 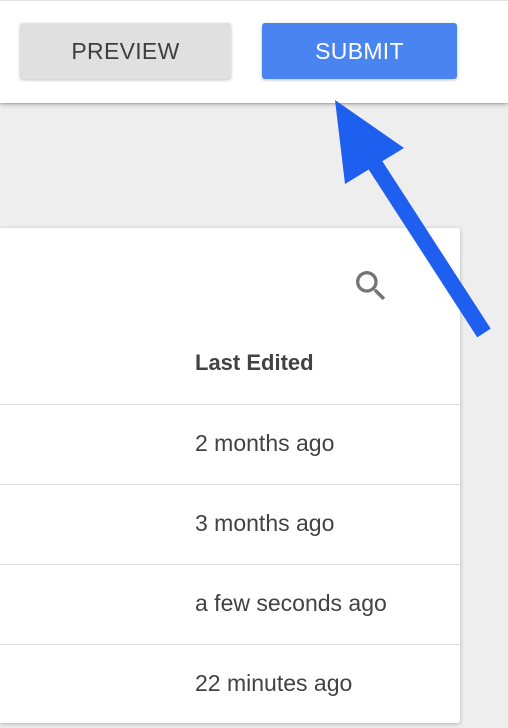 What do you see at coordinates (265, 523) in the screenshot?
I see `last-edited-cell: 3 months ago` at bounding box center [265, 523].